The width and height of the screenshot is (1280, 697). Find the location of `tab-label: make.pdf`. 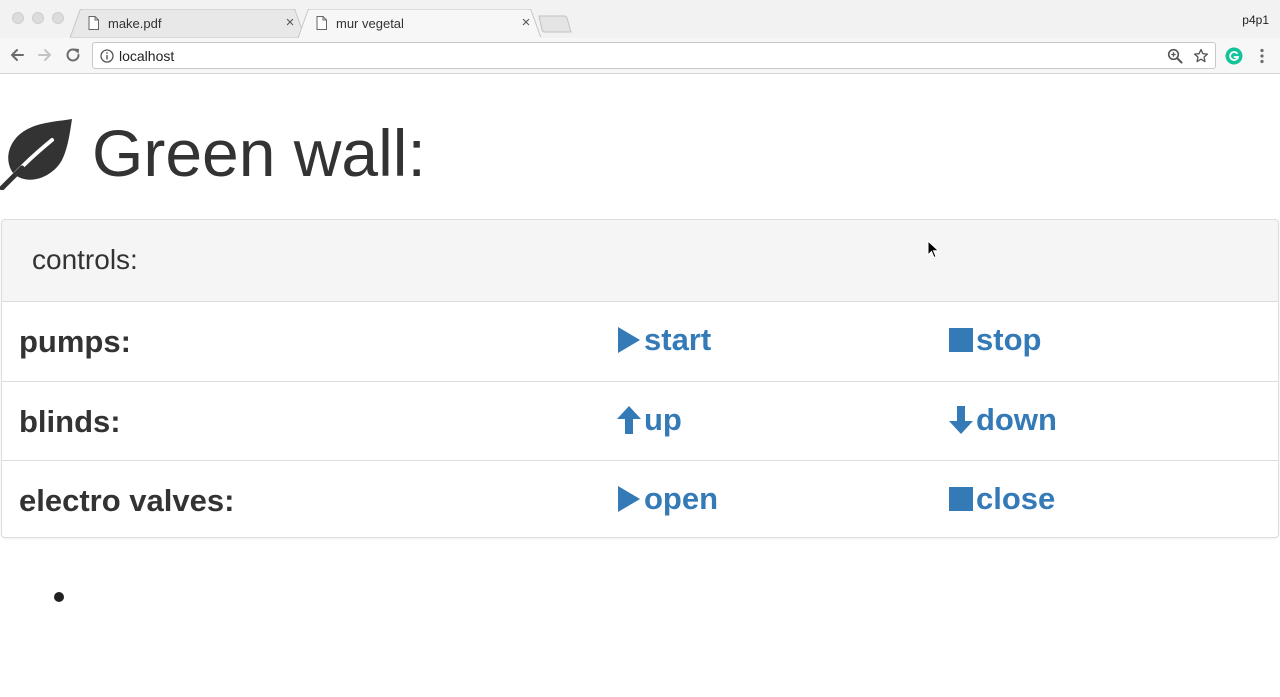

tab-label: make.pdf is located at coordinates (135, 23).